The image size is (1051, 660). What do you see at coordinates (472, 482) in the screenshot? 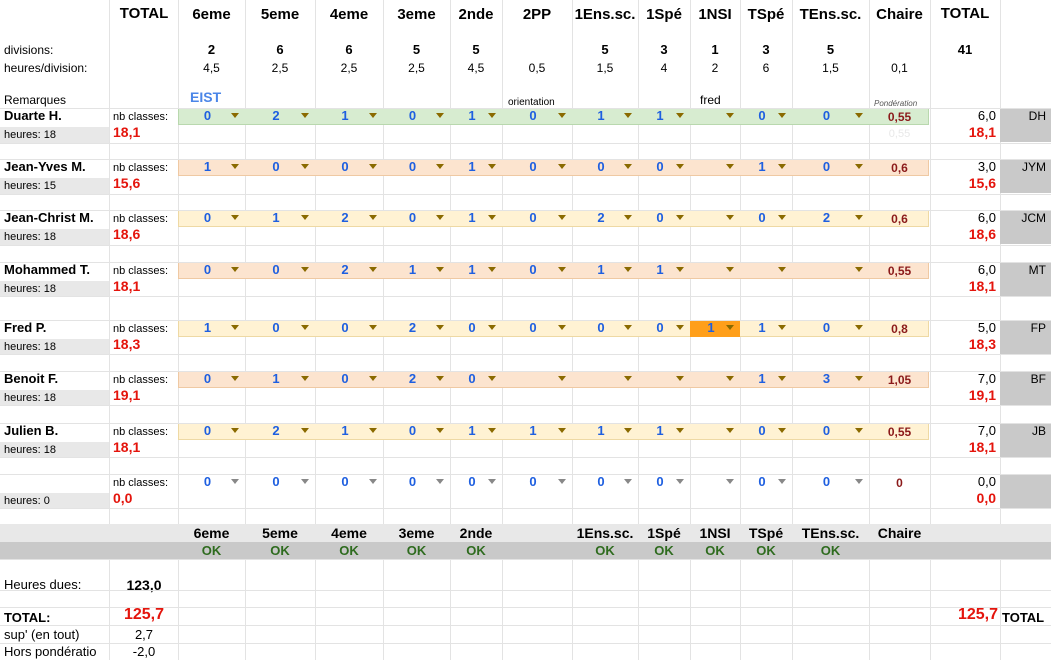
I see `class-count-2nde: 0` at bounding box center [472, 482].